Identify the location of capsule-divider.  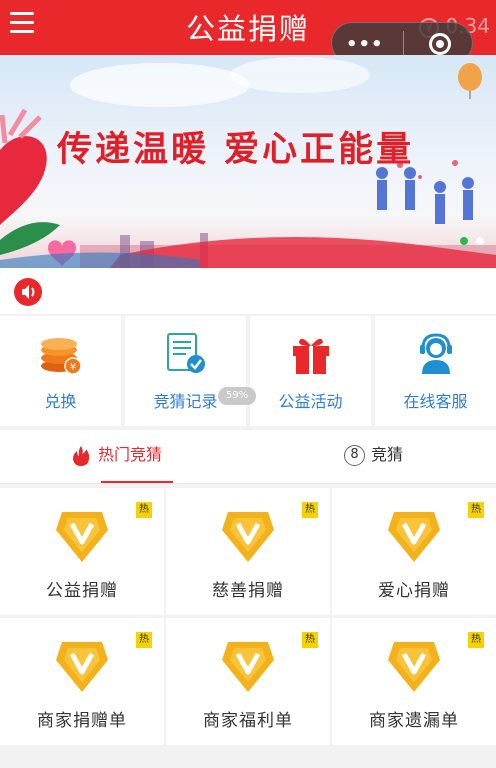
(403, 44).